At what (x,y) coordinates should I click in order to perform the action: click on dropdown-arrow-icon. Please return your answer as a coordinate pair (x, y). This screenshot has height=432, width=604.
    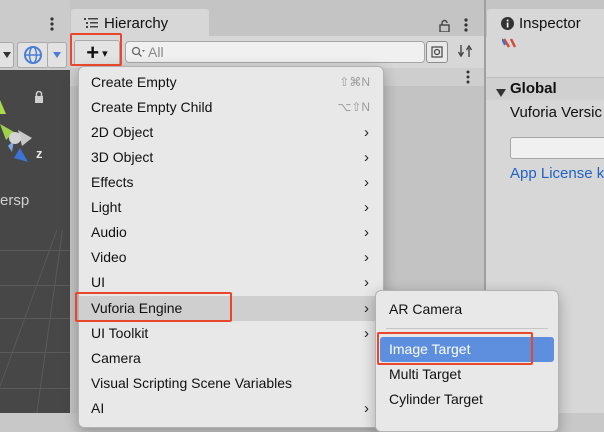
    Looking at the image, I should click on (7, 55).